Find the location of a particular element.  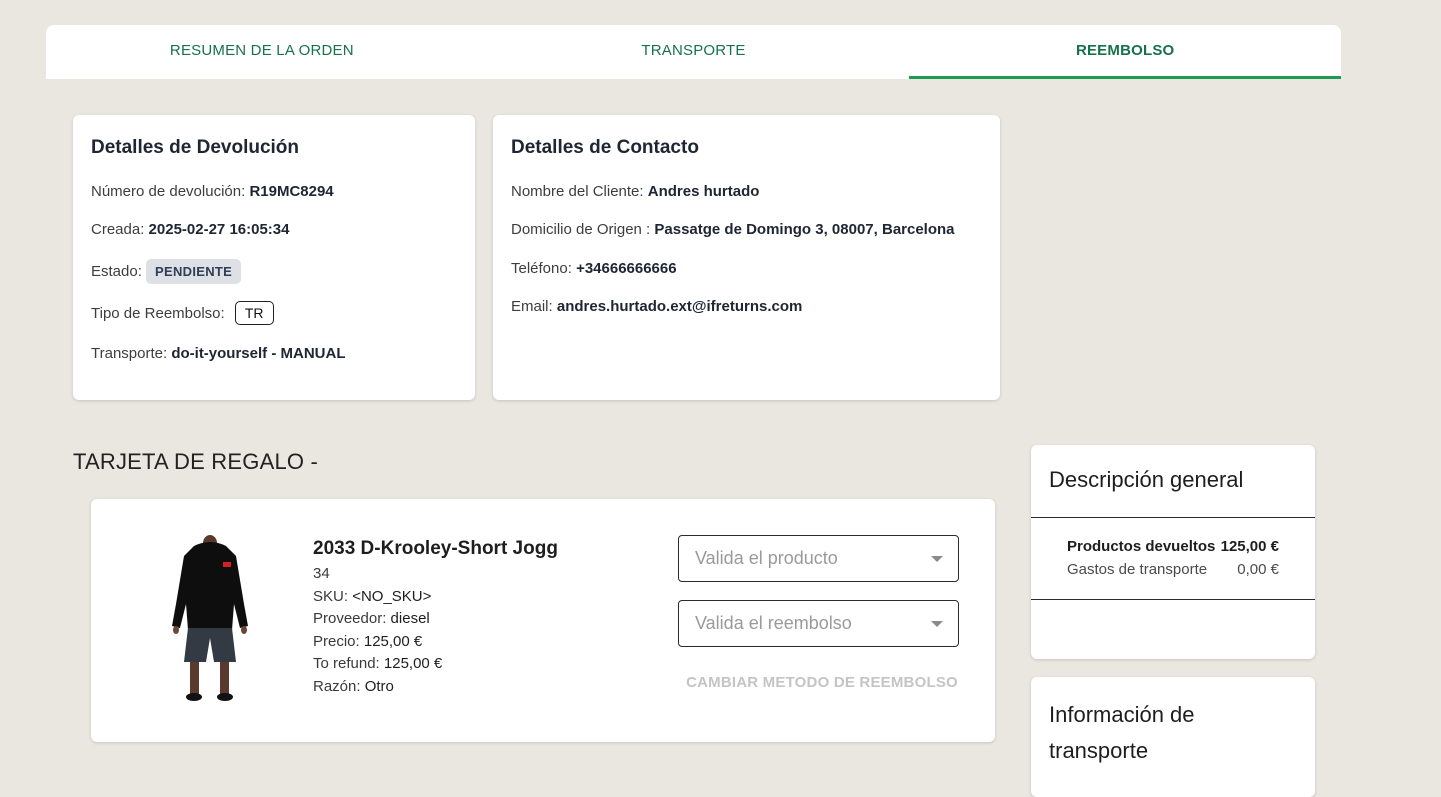

product-sku-row: SKU: <NO_SKU> is located at coordinates (435, 597).